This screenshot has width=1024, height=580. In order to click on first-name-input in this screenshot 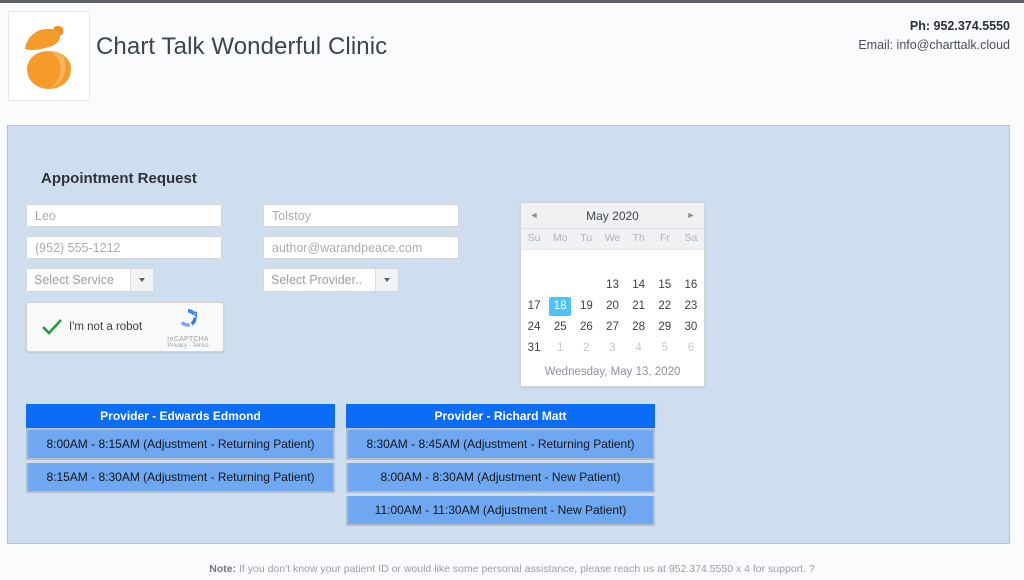, I will do `click(124, 215)`.